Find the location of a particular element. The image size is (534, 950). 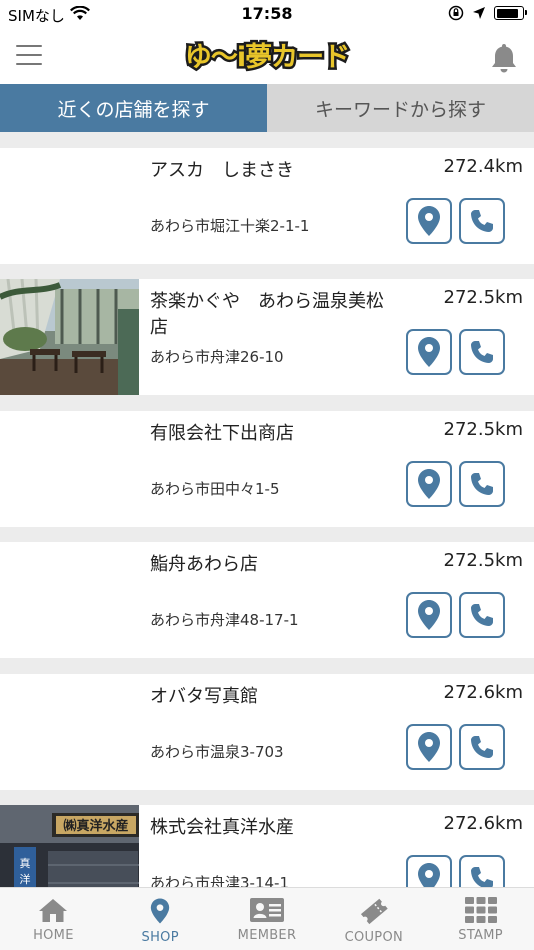

coupon-ticket-icon is located at coordinates (374, 911).